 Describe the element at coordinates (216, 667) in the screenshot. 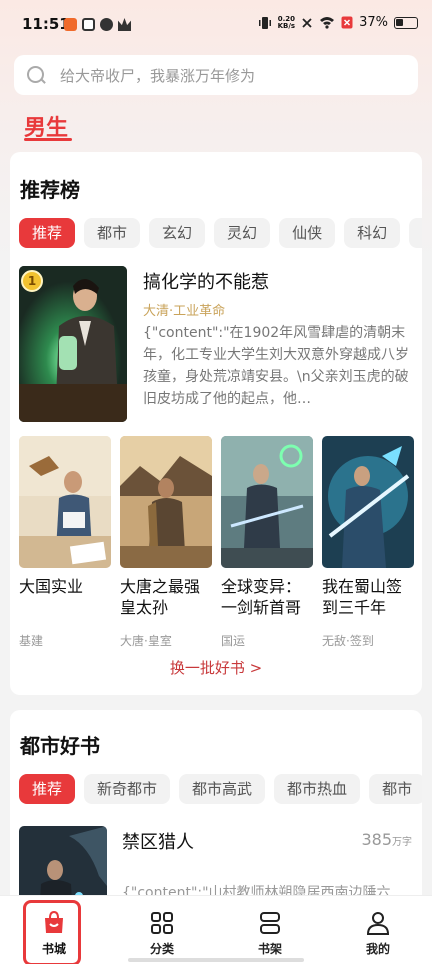

I see `refresh-button: 换一批好书 >` at that location.